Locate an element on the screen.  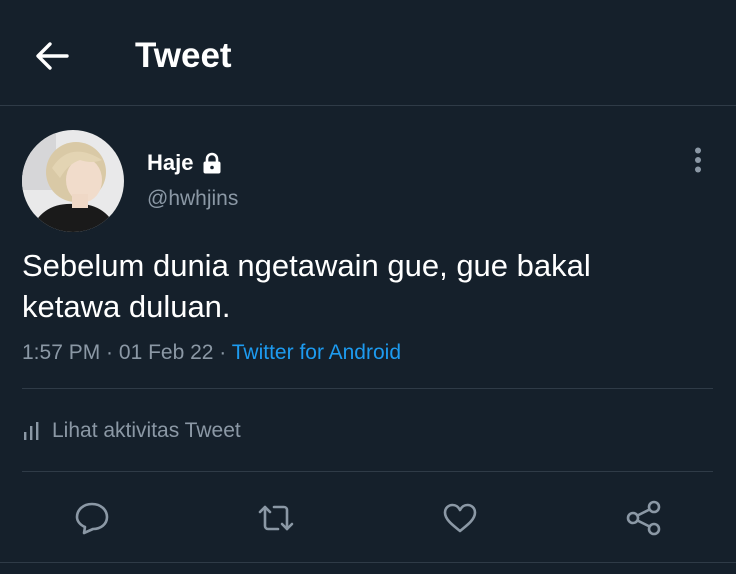
reply-button is located at coordinates (92, 518).